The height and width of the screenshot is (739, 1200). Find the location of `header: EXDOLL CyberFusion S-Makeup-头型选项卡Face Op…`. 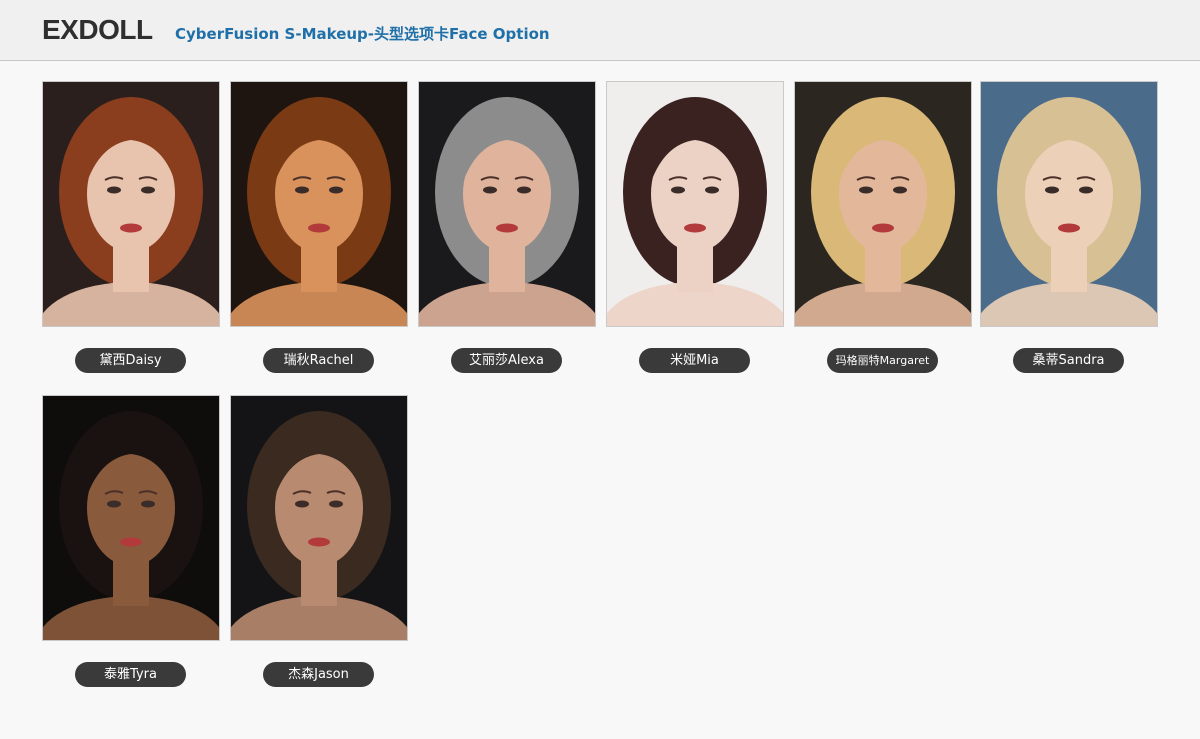

header: EXDOLL CyberFusion S-Makeup-头型选项卡Face Op… is located at coordinates (600, 30).